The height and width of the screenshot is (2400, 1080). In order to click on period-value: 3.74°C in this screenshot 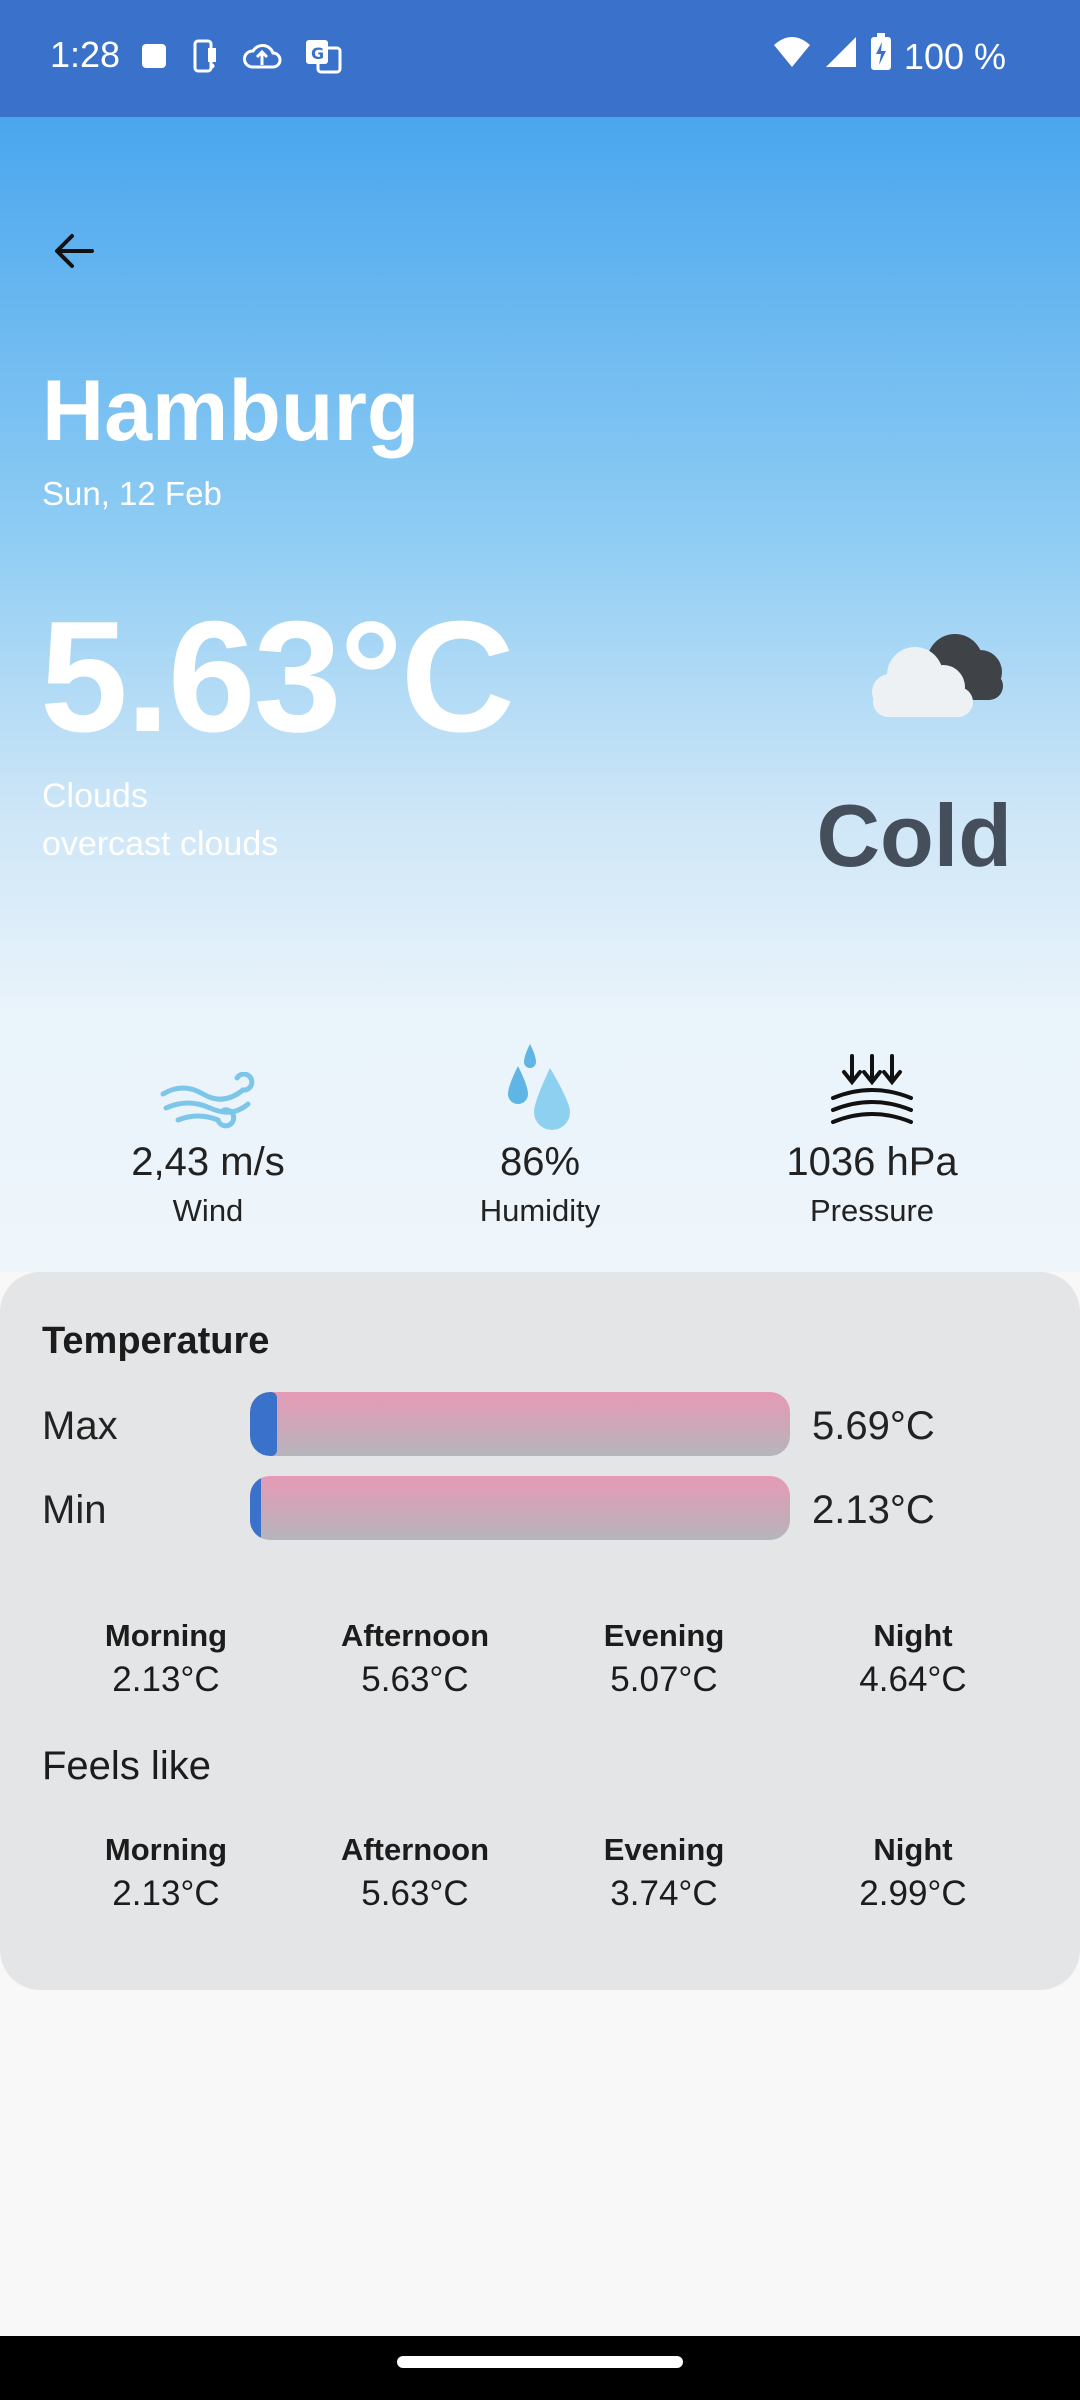, I will do `click(664, 1893)`.